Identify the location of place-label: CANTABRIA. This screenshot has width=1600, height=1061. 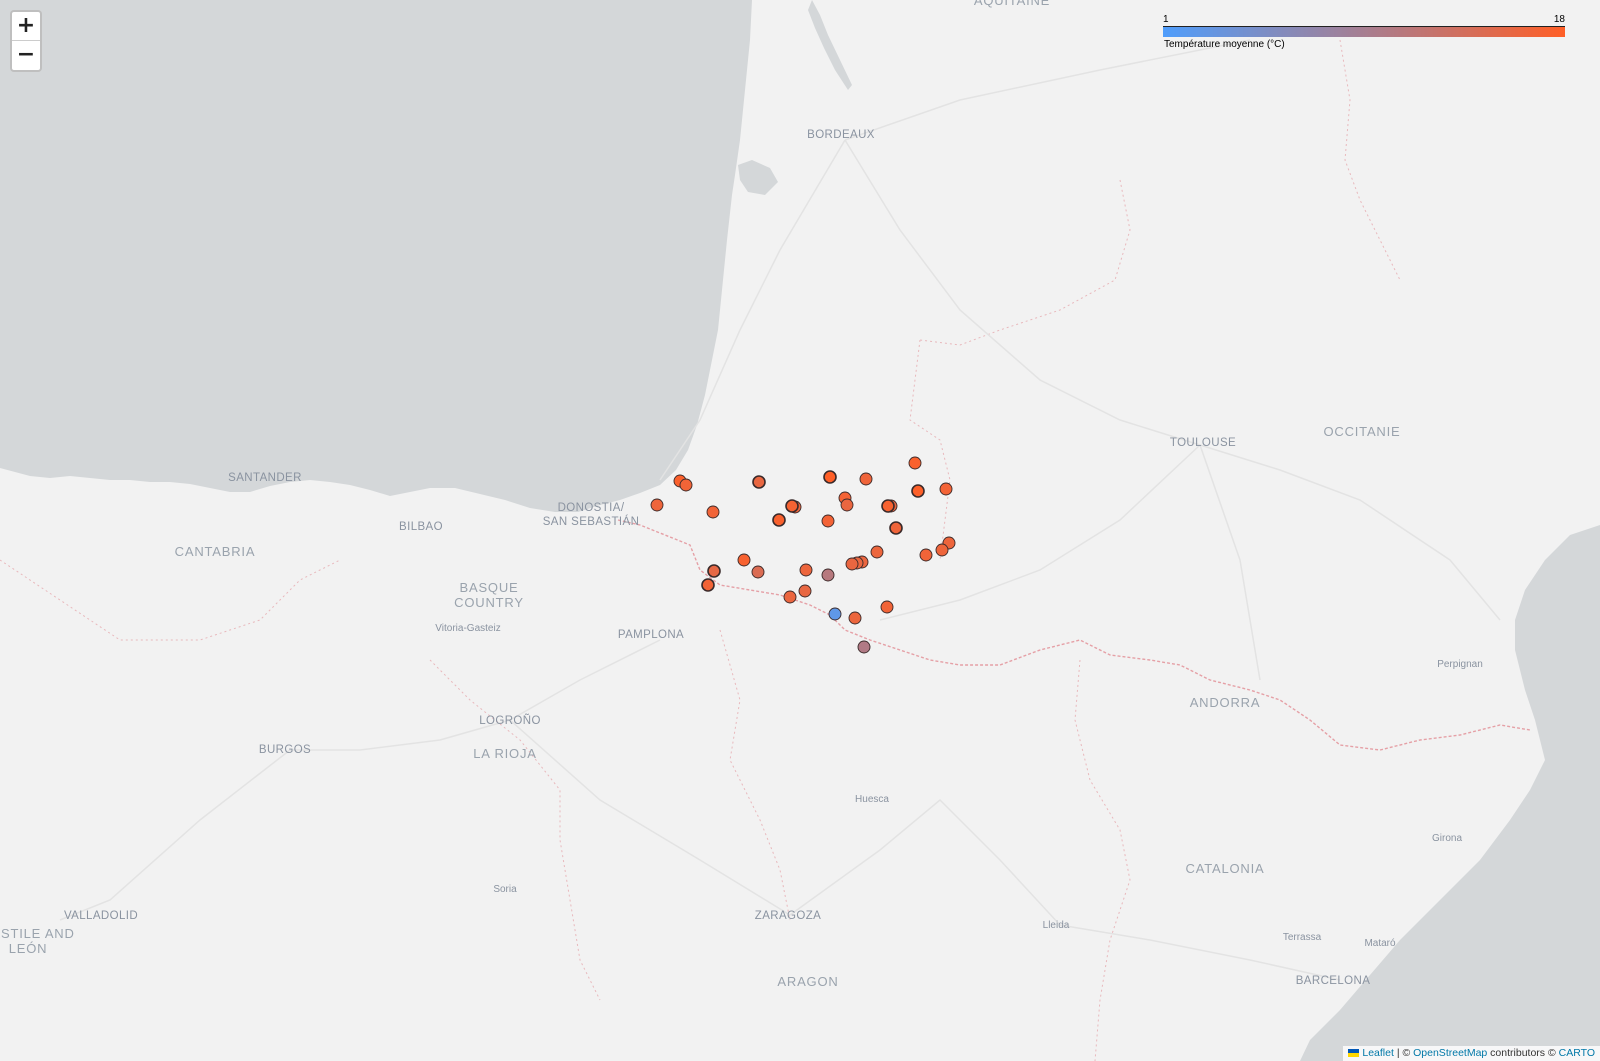
(215, 551).